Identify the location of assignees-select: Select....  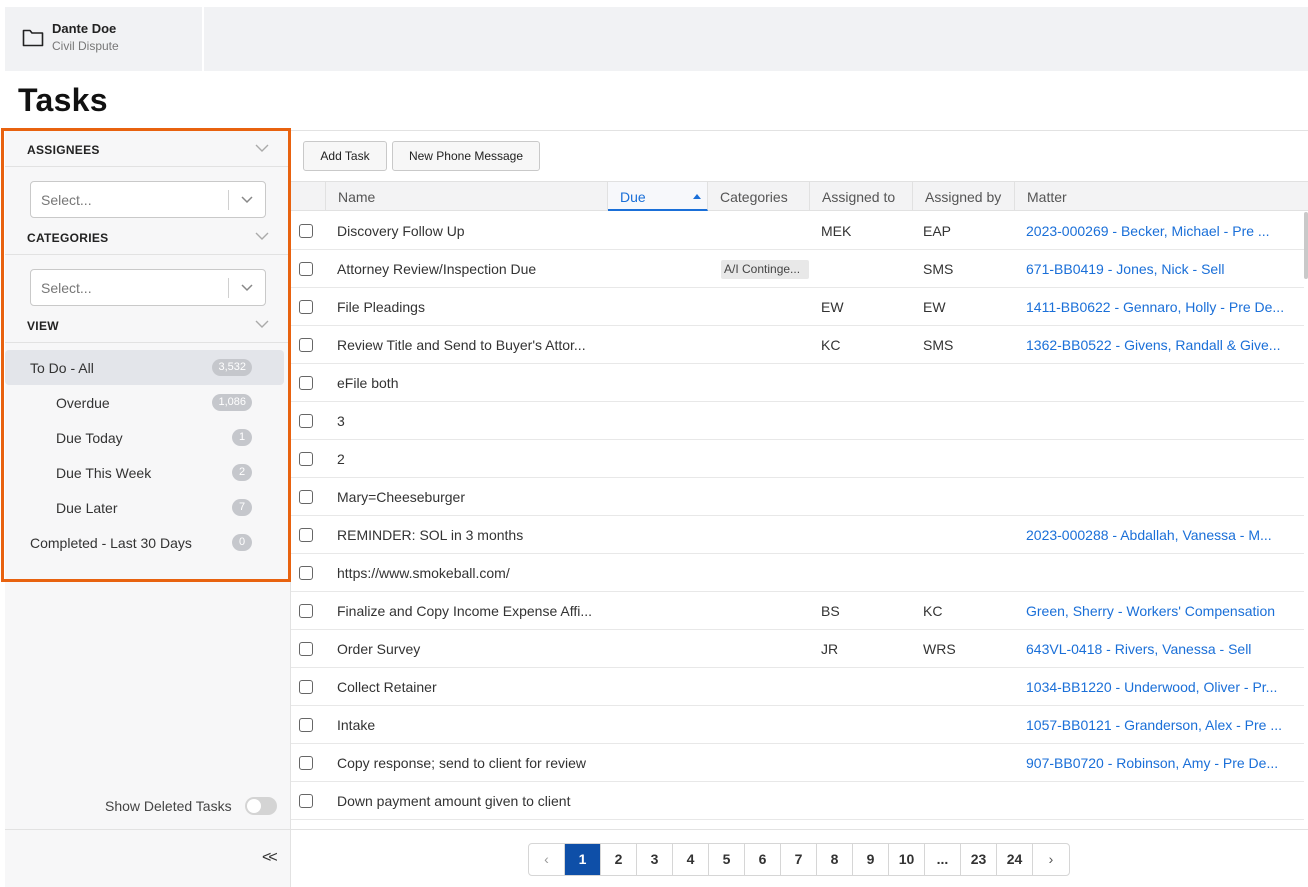
(148, 199).